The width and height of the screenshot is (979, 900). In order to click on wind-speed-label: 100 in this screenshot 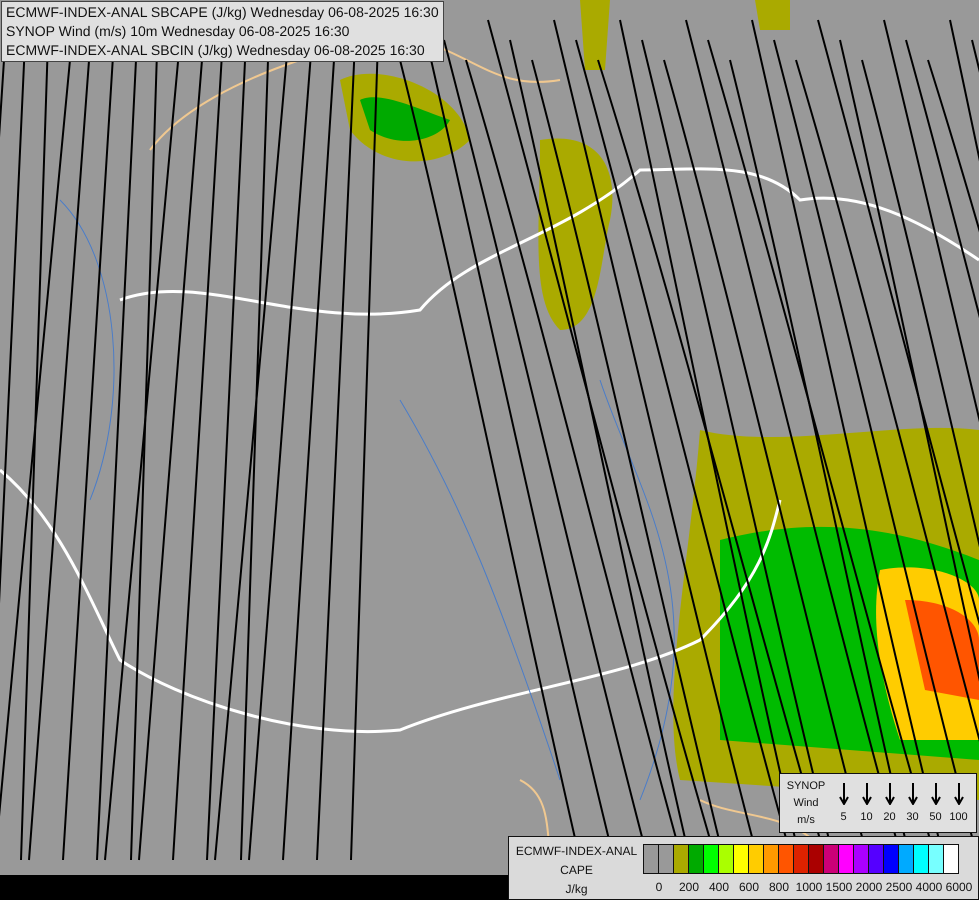, I will do `click(958, 817)`.